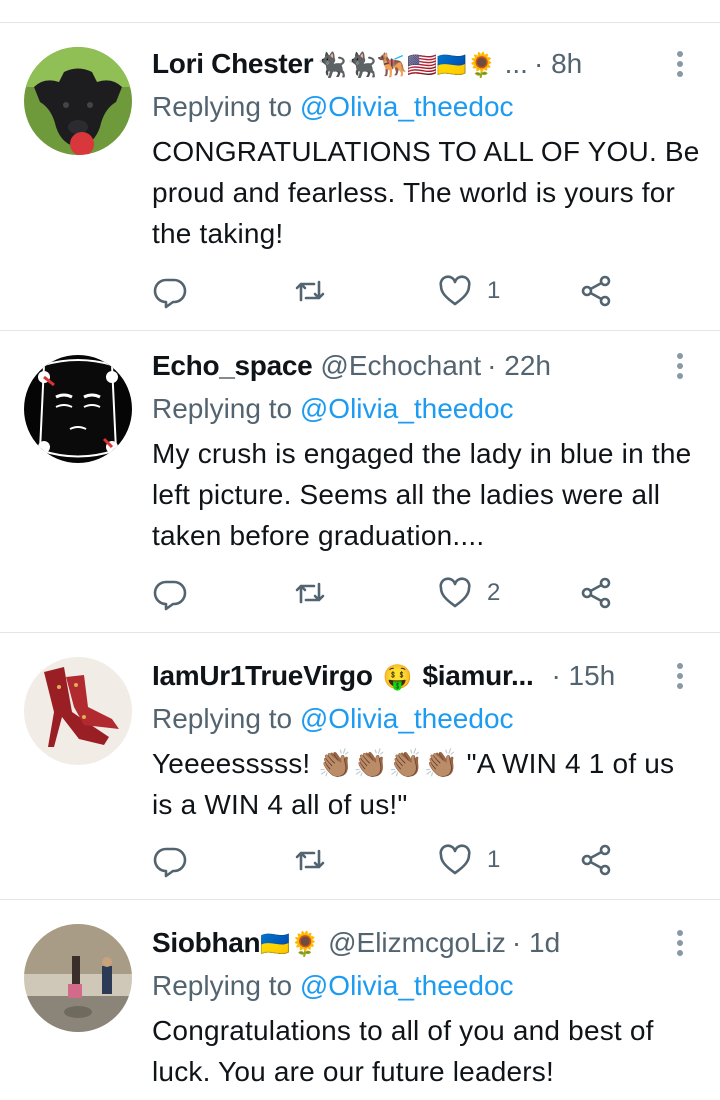  I want to click on author-handle: @ElizmcgoLiz, so click(417, 942).